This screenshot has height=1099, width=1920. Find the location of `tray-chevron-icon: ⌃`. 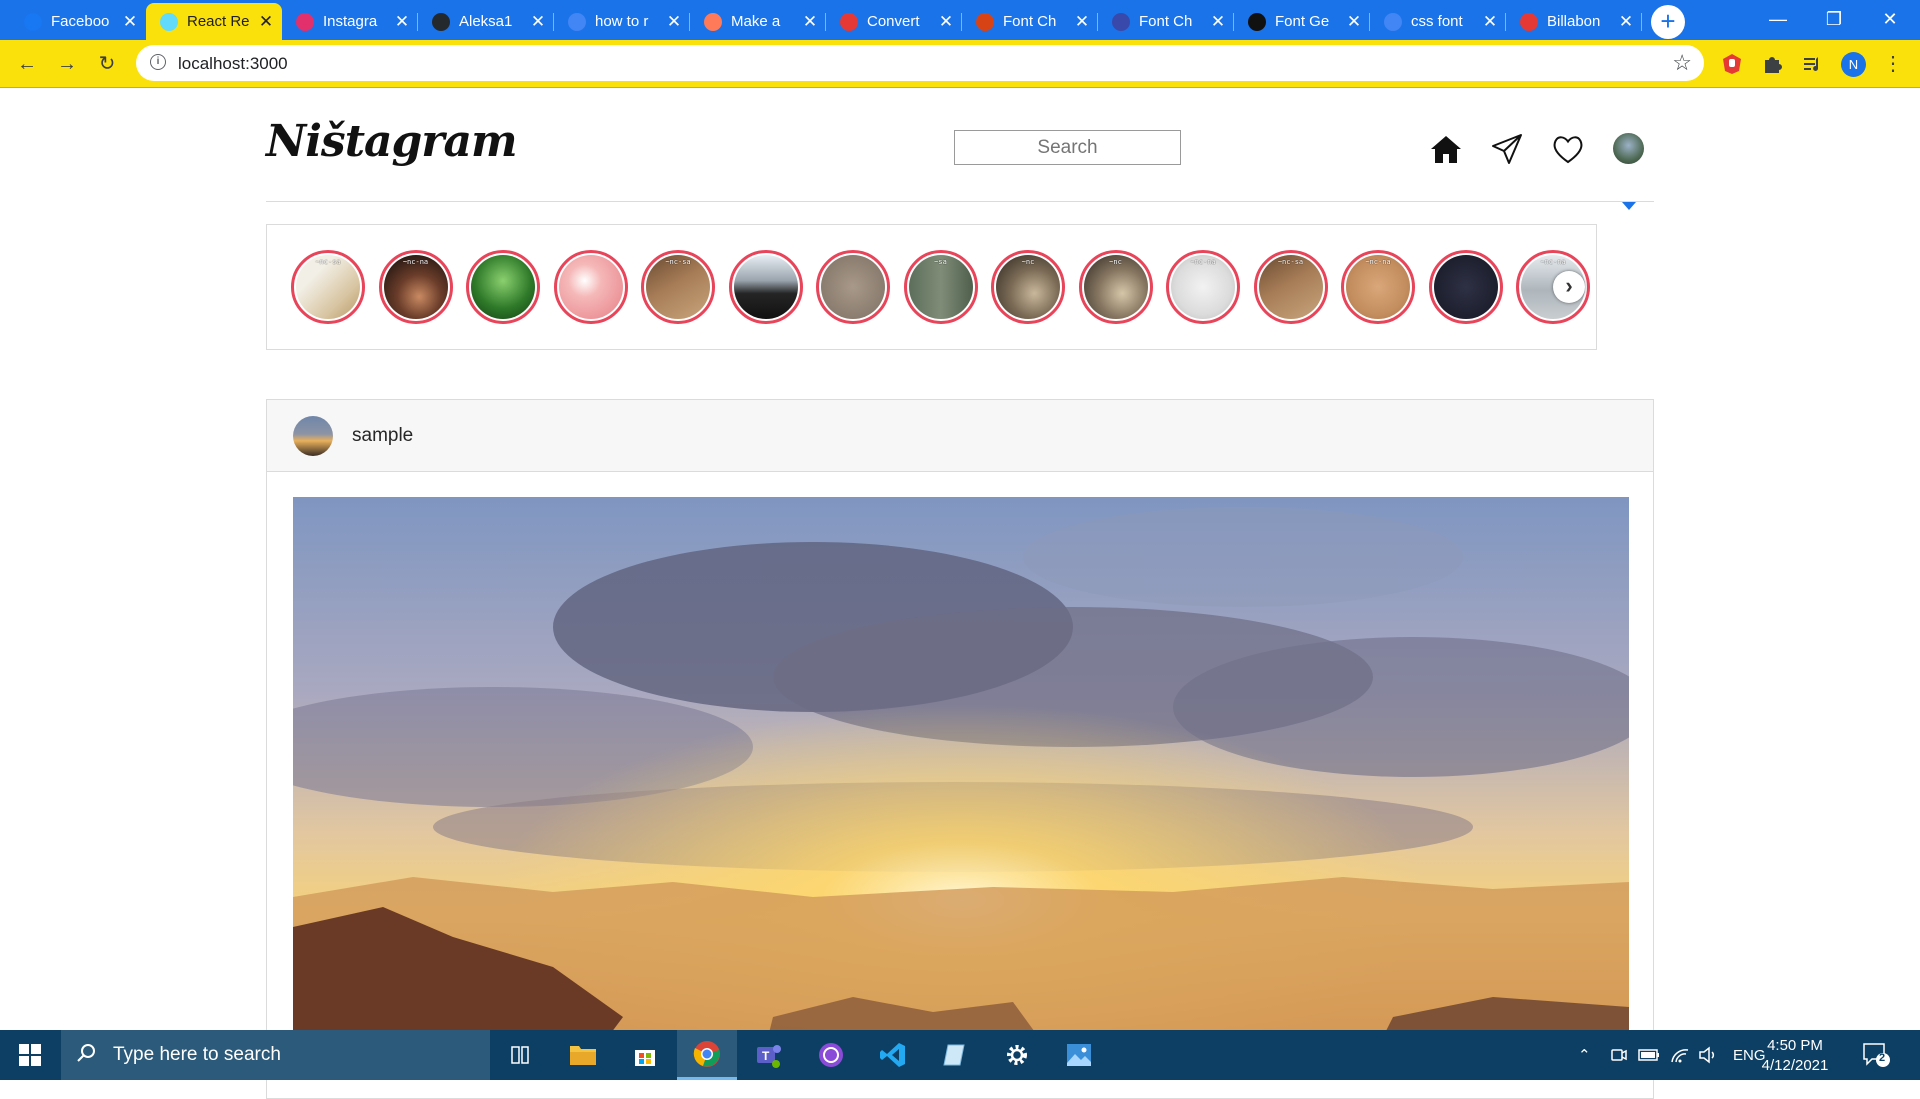

tray-chevron-icon: ⌃ is located at coordinates (1584, 1055).